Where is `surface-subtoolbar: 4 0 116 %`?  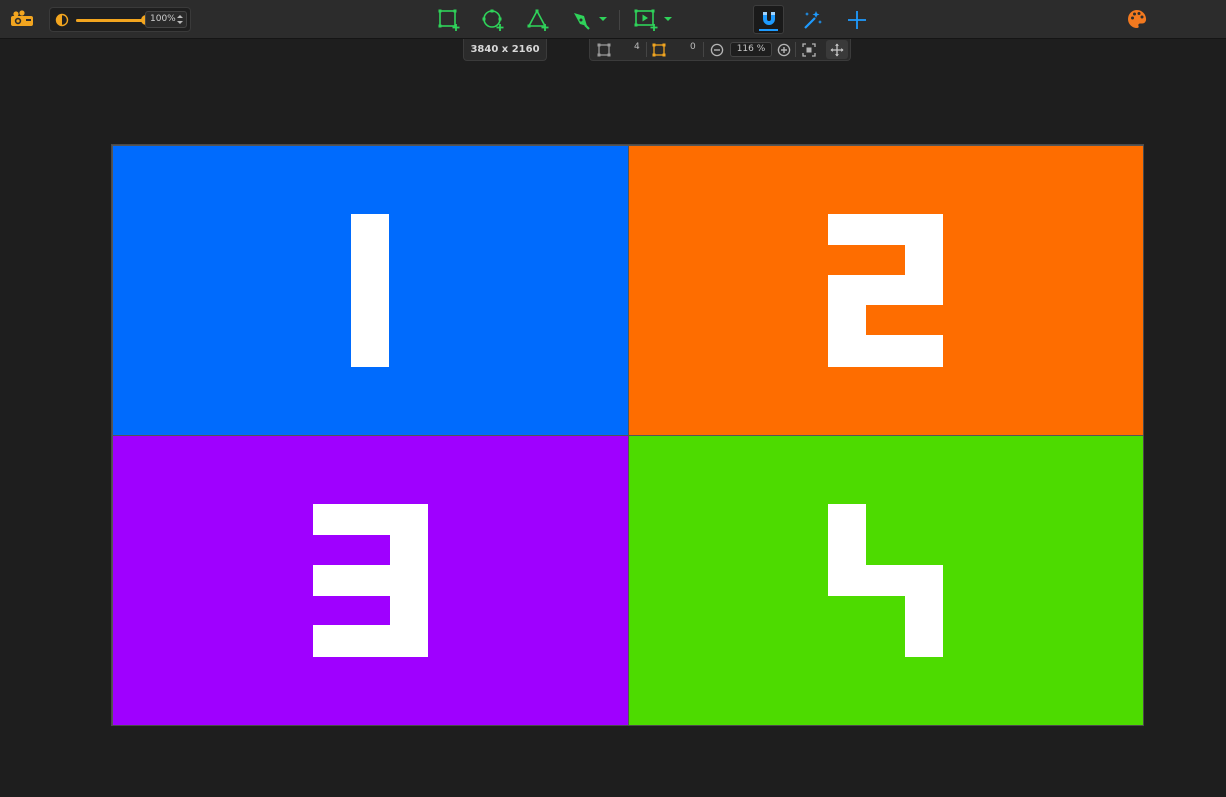 surface-subtoolbar: 4 0 116 % is located at coordinates (720, 50).